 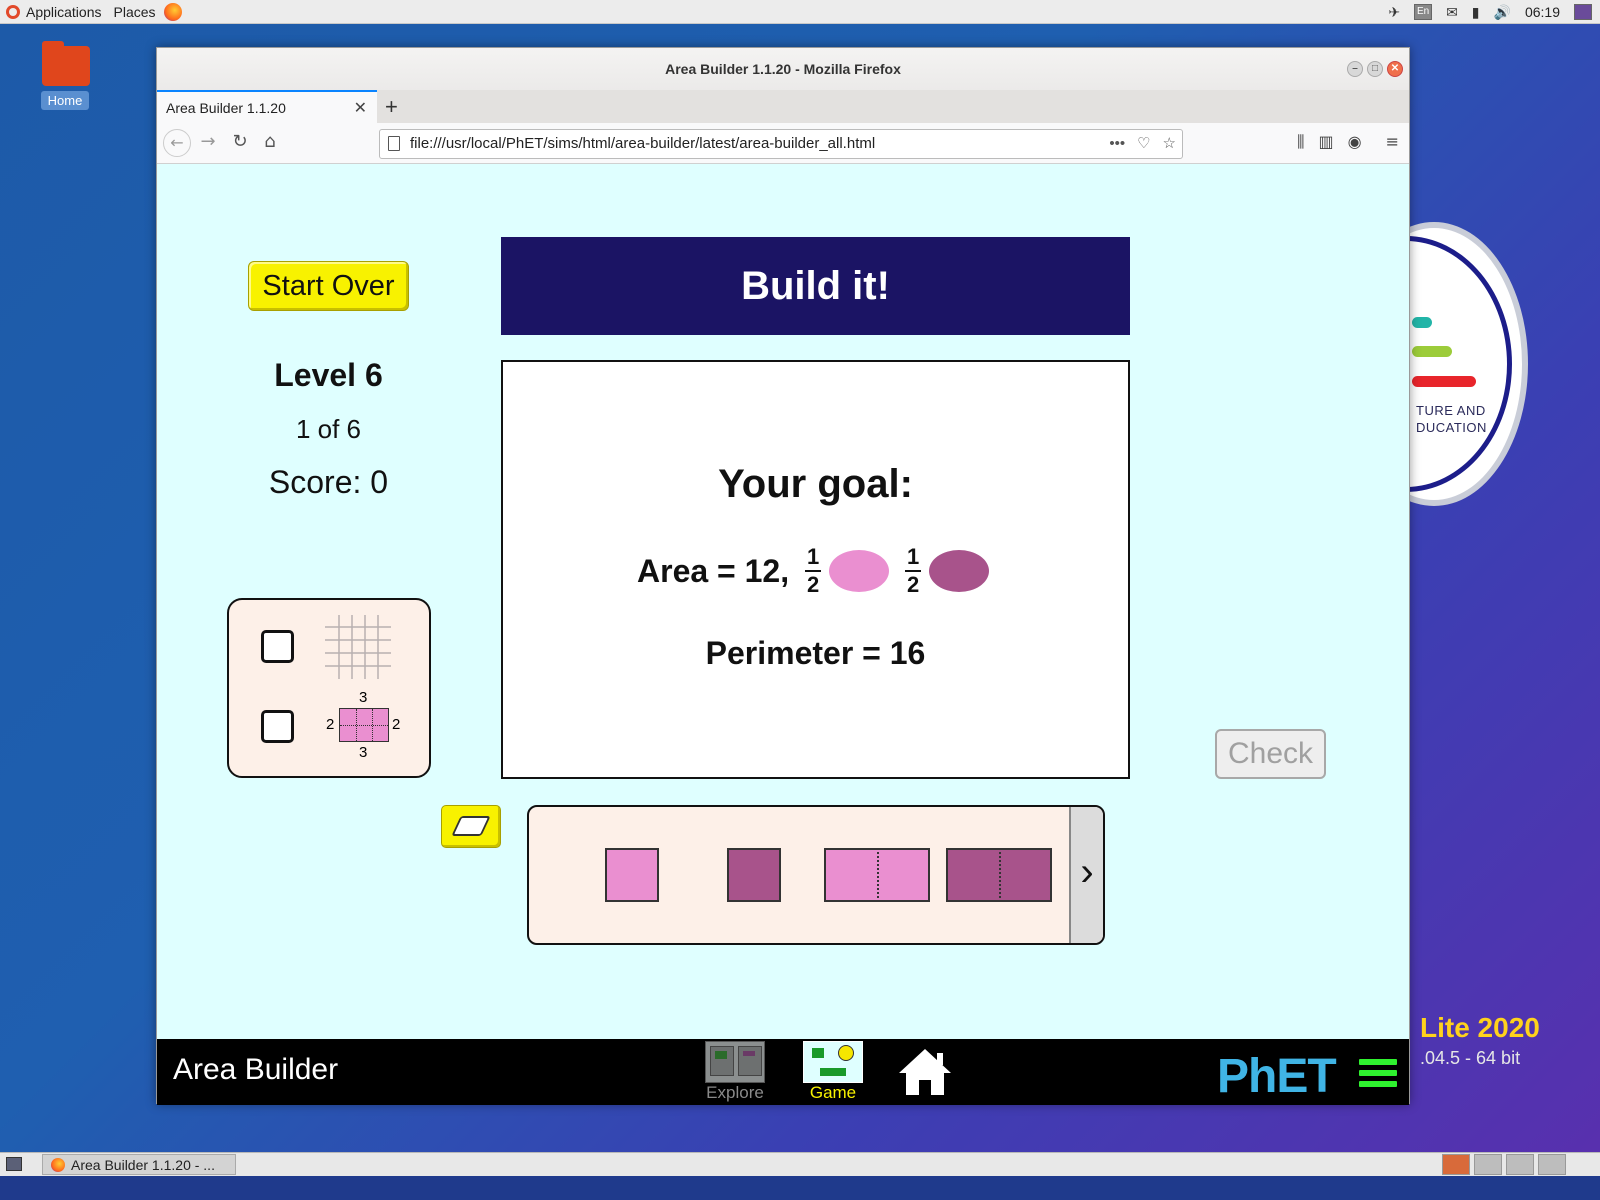 I want to click on forward-button: →, so click(x=208, y=141).